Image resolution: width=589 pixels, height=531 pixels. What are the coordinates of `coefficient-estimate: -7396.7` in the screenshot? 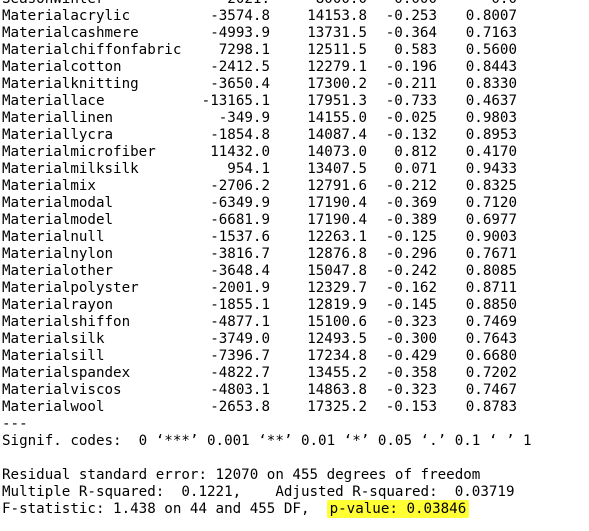 It's located at (240, 356).